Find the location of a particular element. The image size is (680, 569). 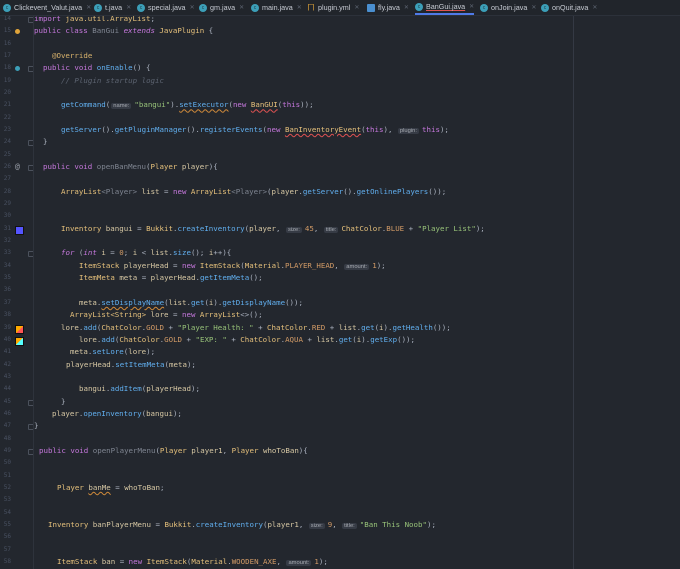

code-line: 17 @Override is located at coordinates (340, 56).